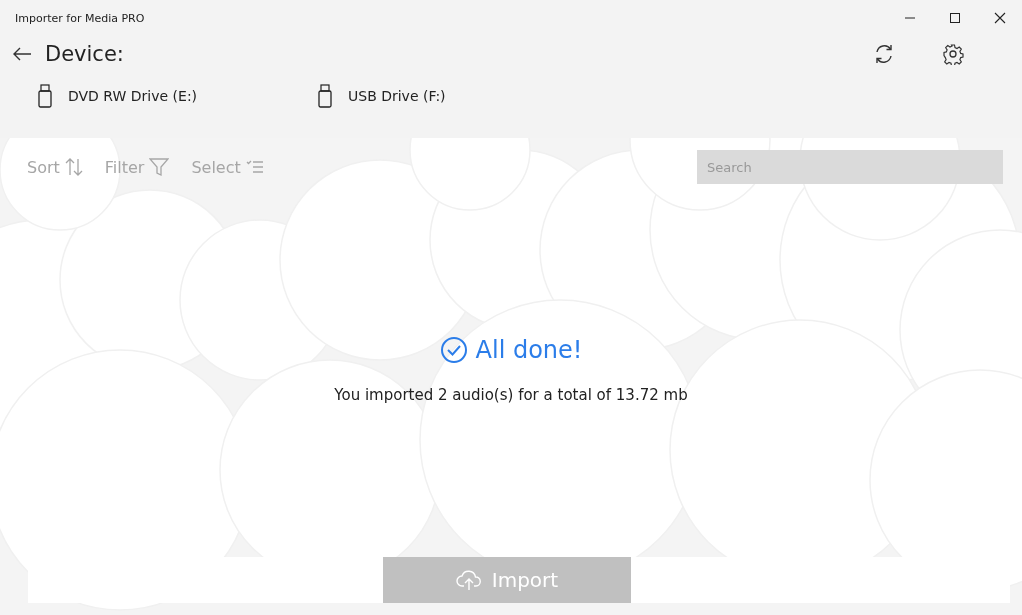 This screenshot has width=1022, height=615. Describe the element at coordinates (84, 54) in the screenshot. I see `page-title: Device:` at that location.